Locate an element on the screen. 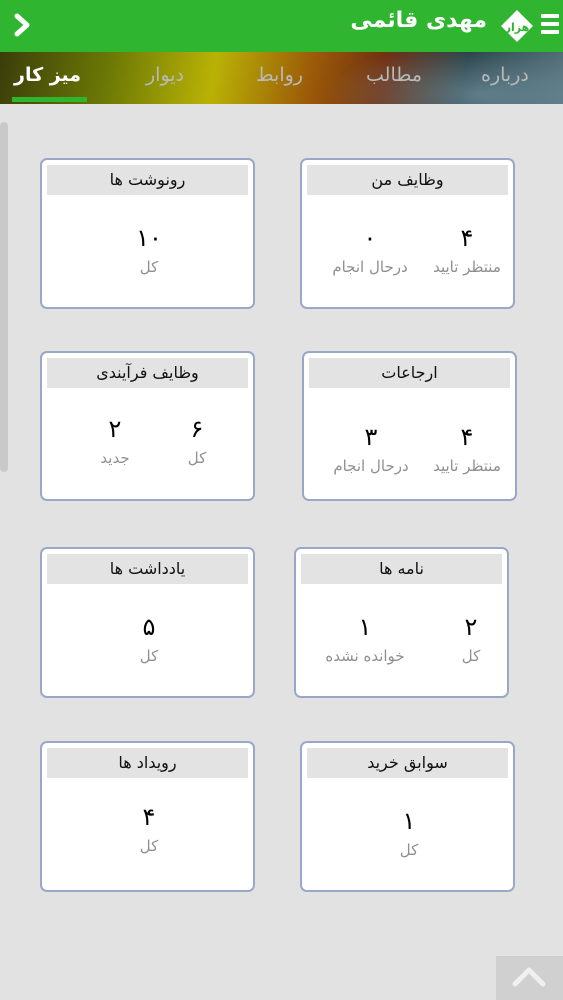  card-title: وظایف فرآیندی is located at coordinates (147, 373).